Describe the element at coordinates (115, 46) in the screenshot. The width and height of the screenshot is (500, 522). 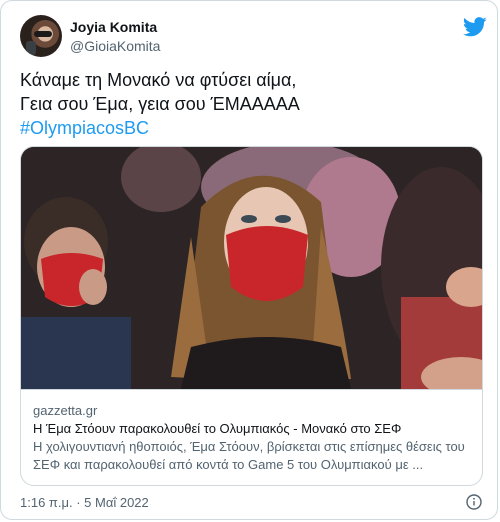
I see `author-handle: @GioiaKomita` at that location.